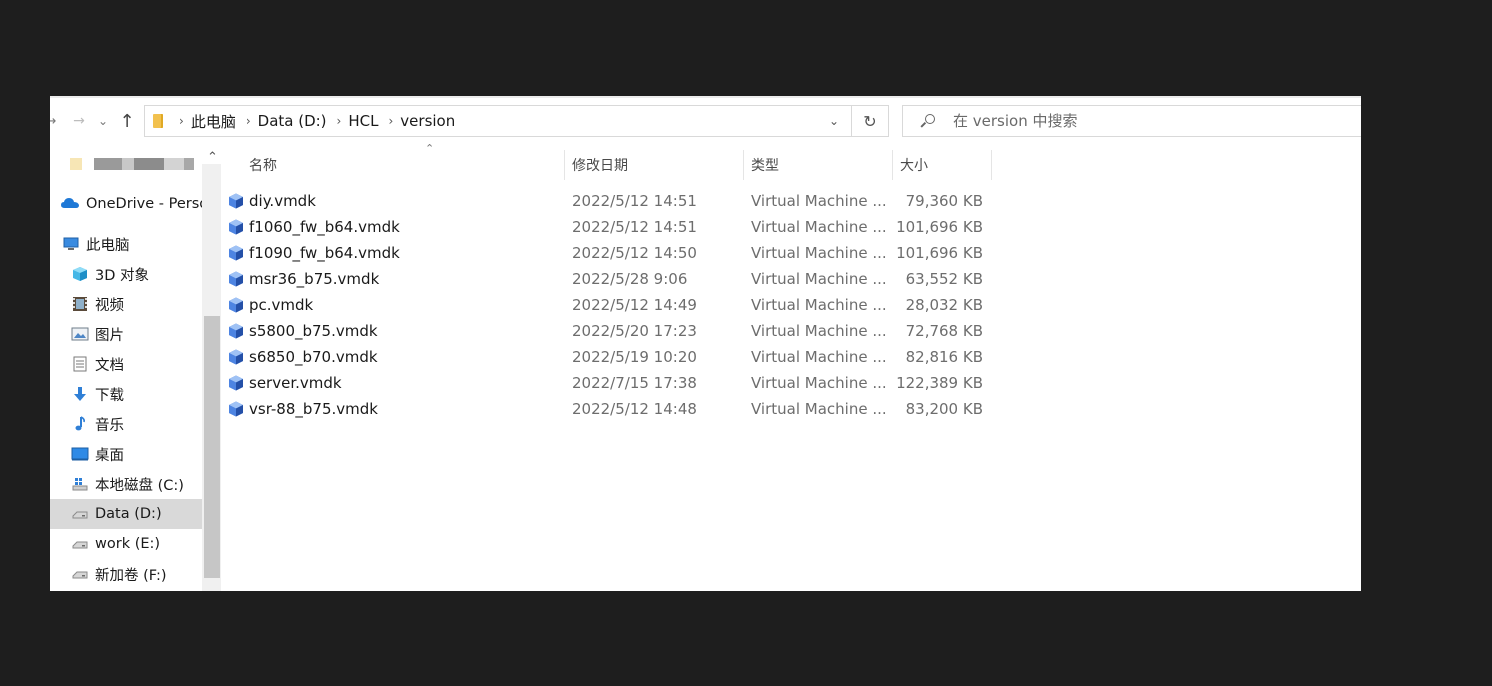  Describe the element at coordinates (126, 204) in the screenshot. I see `sidebar-item-0: OneDrive - Perso` at that location.